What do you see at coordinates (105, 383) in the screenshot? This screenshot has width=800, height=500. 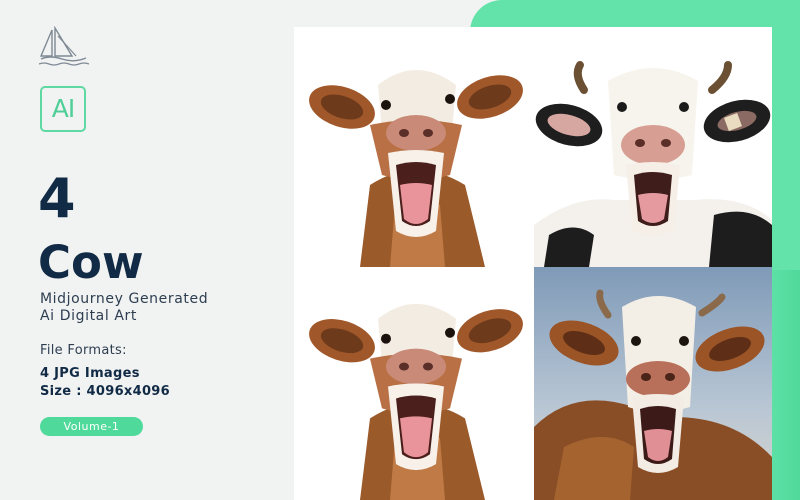 I see `file-formats-detail: 4 JPG Images Size : 4096x4096` at bounding box center [105, 383].